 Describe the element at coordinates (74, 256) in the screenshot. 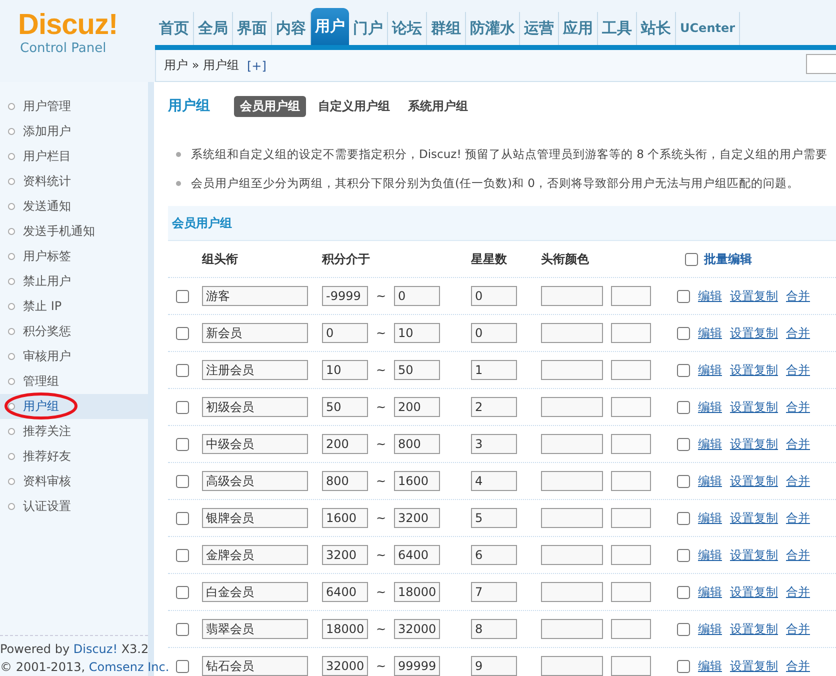

I see `sidebar-item: 用户标签` at that location.